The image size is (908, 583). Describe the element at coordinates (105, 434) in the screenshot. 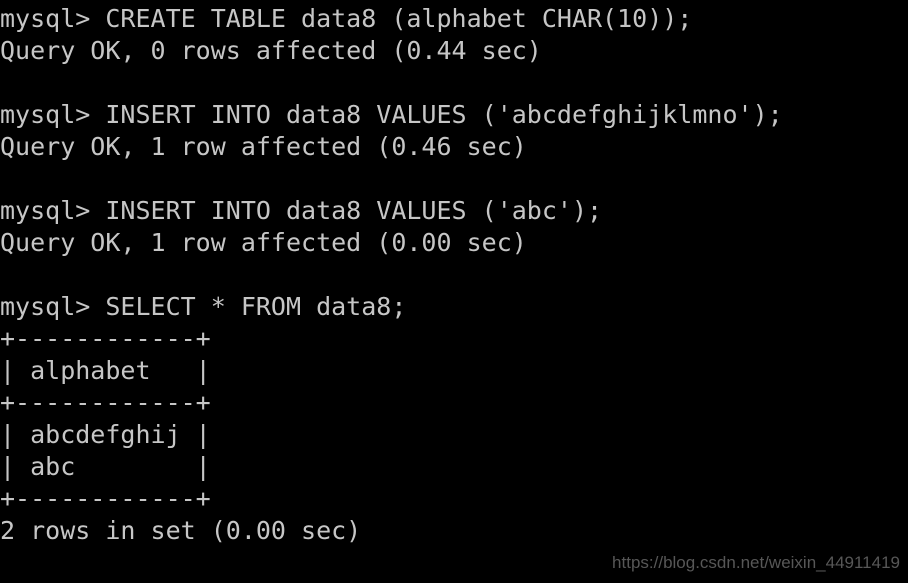

I see `result-table-row: | abcdefghij |` at that location.